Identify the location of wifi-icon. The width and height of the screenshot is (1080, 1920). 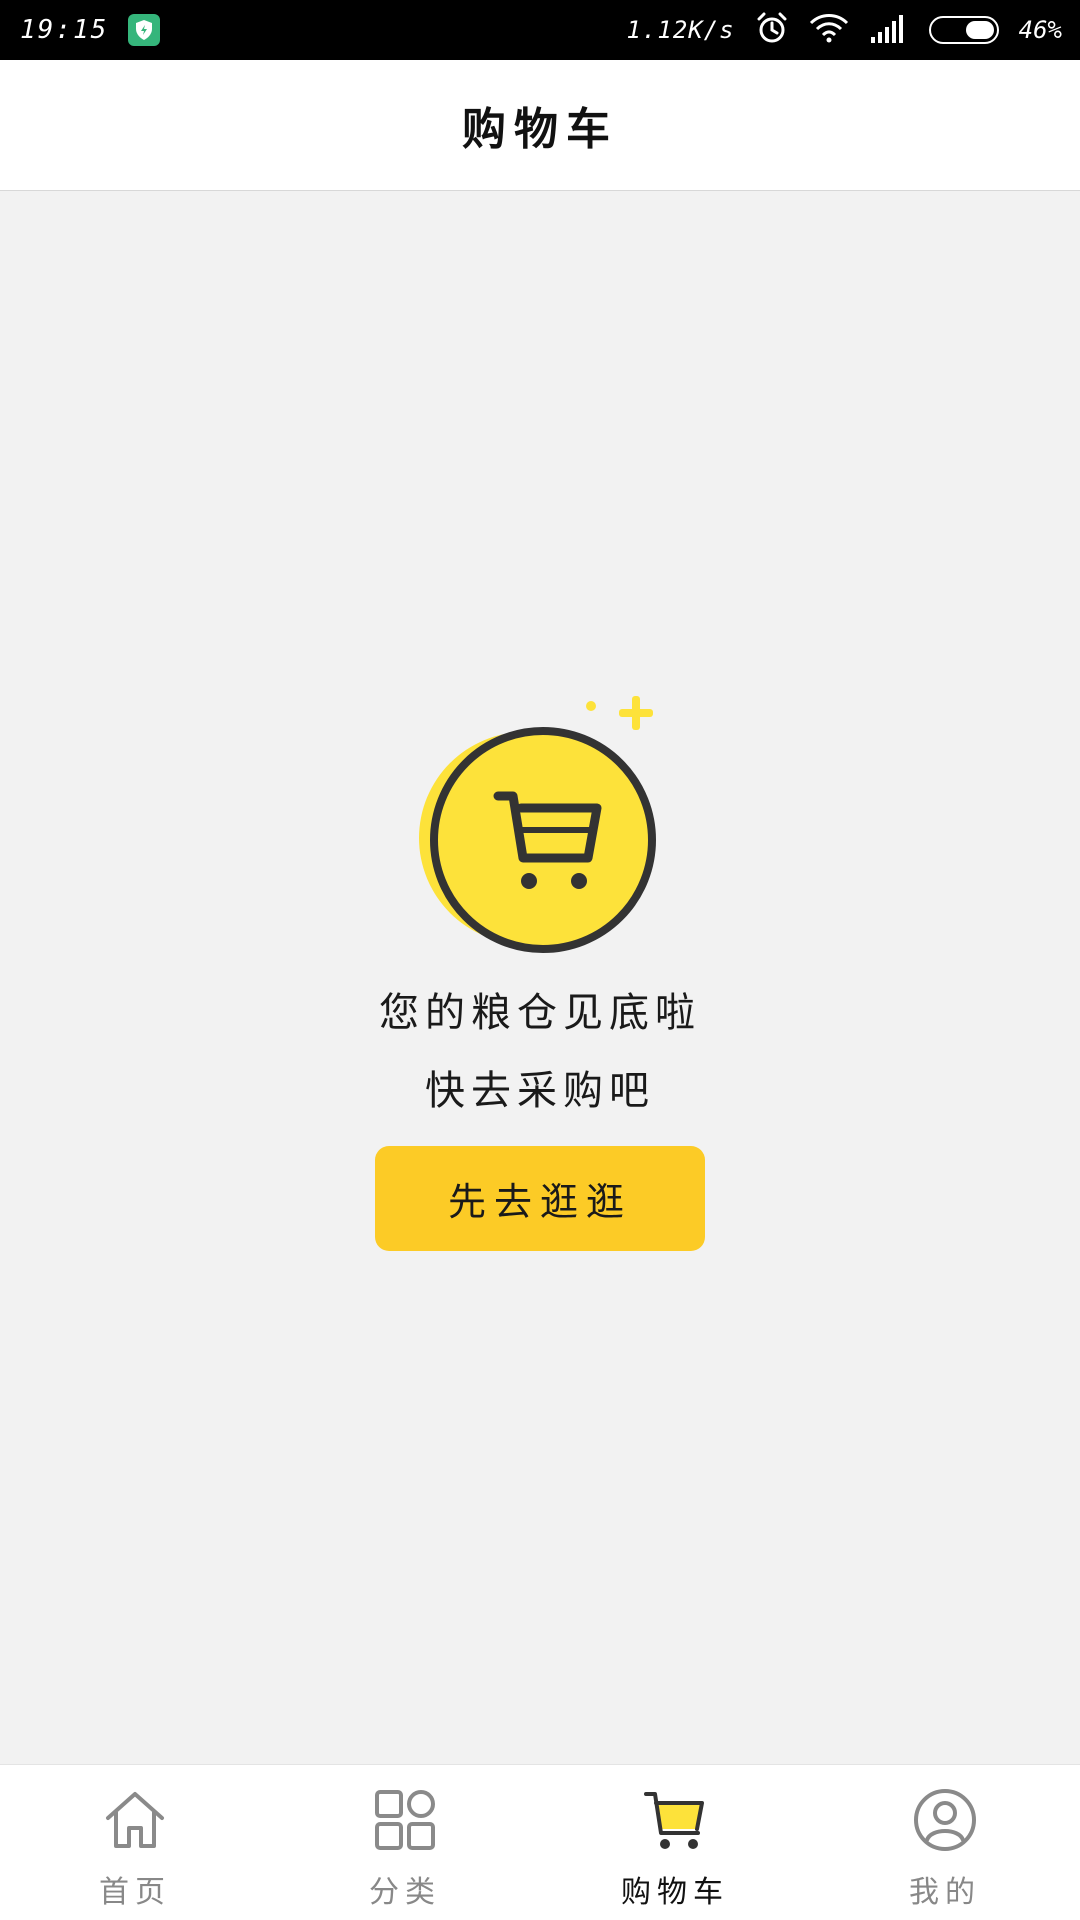
(829, 30).